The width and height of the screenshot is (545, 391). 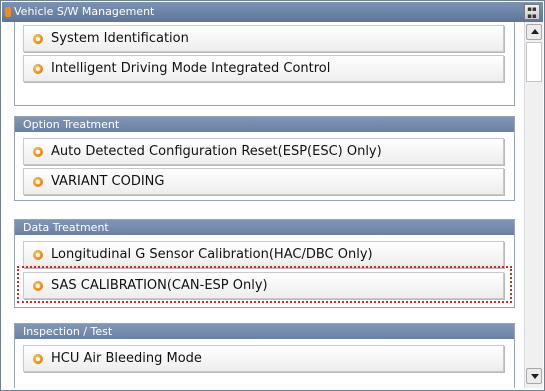 What do you see at coordinates (126, 358) in the screenshot?
I see `menu-item-label: HCU Air Bleeding Mode` at bounding box center [126, 358].